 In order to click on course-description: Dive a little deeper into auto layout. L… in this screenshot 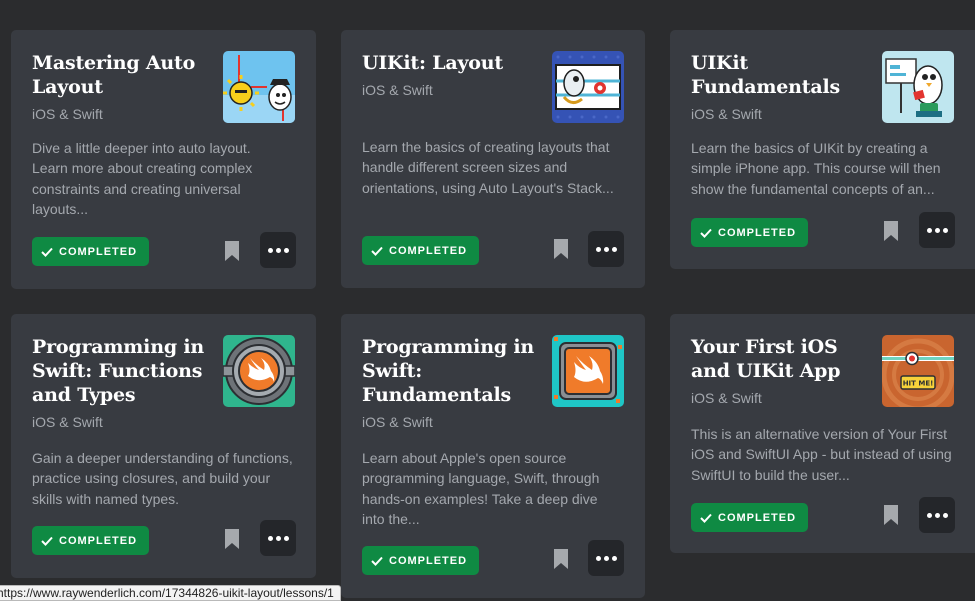, I will do `click(142, 178)`.